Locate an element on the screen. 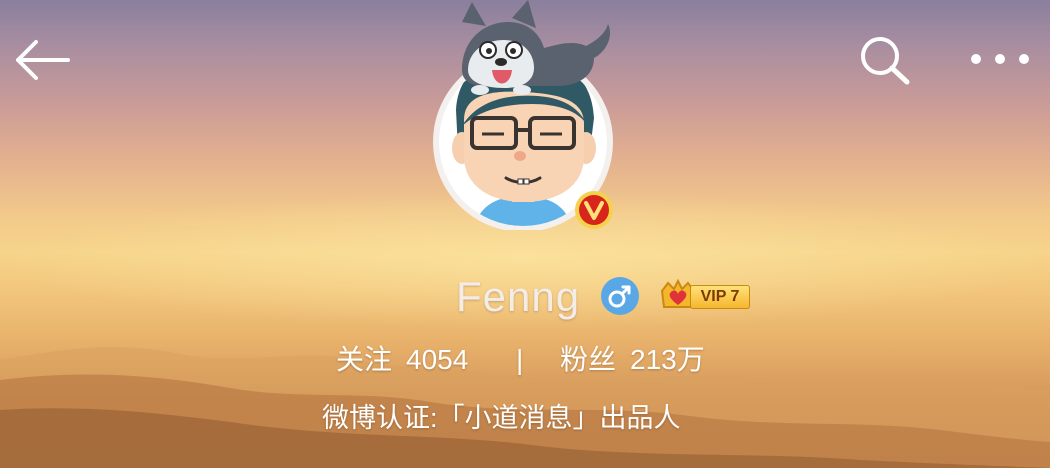  back-arrow-icon is located at coordinates (43, 60).